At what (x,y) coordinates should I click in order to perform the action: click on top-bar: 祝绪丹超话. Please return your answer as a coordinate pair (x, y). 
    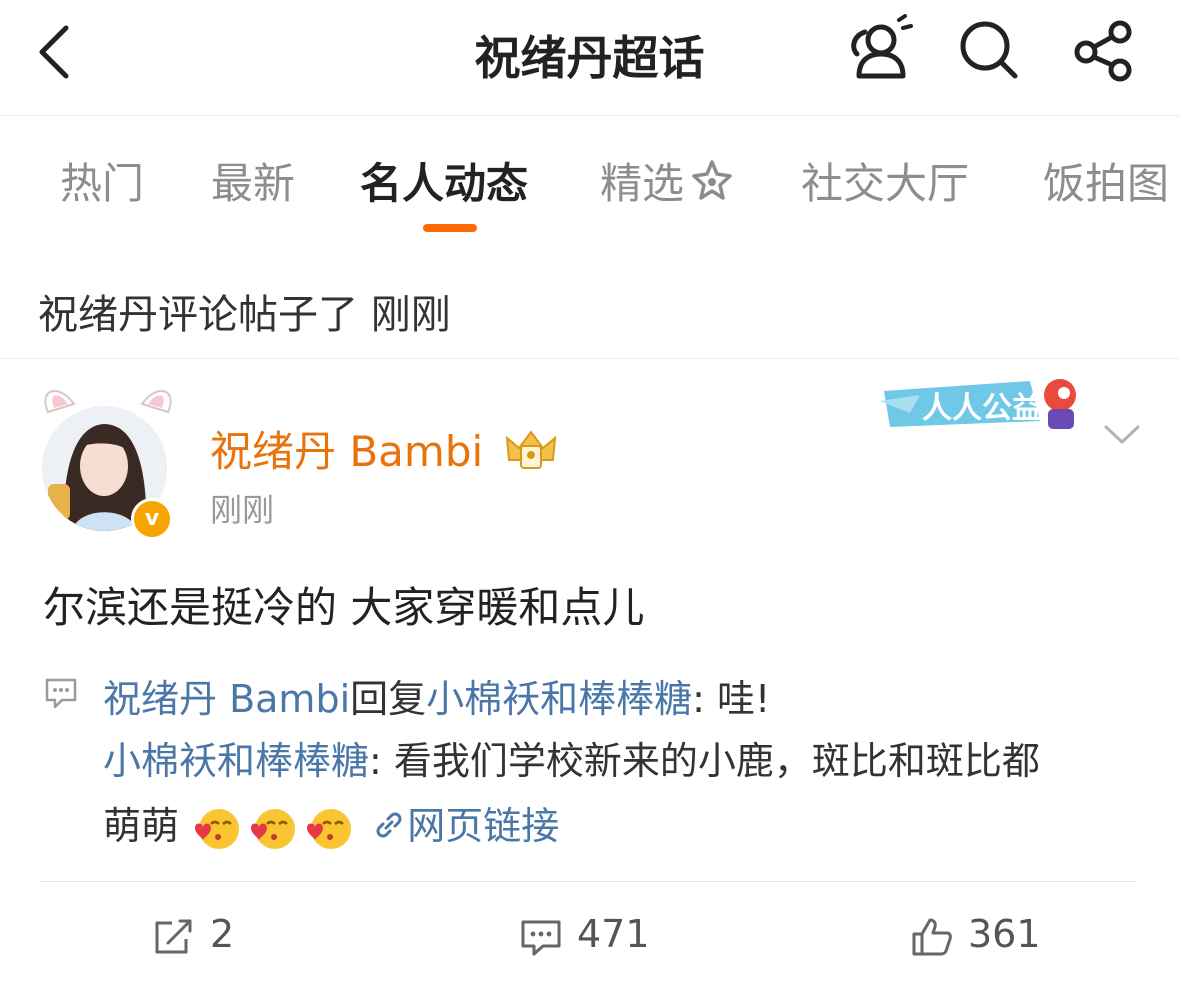
    Looking at the image, I should click on (589, 58).